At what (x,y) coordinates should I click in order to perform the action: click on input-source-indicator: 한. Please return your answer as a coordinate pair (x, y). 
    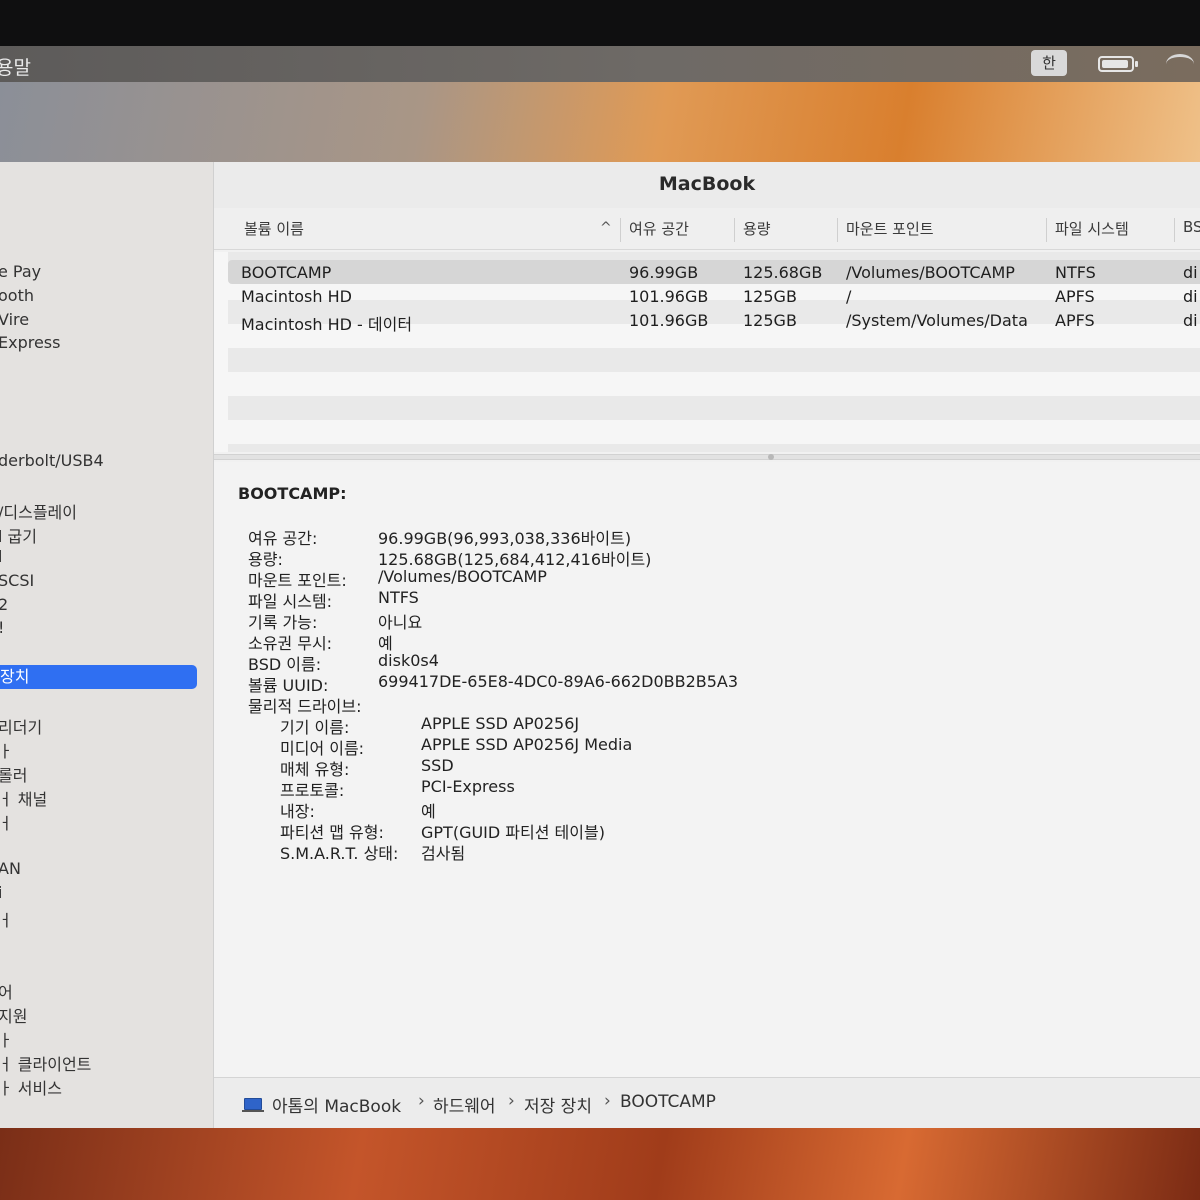
    Looking at the image, I should click on (1049, 63).